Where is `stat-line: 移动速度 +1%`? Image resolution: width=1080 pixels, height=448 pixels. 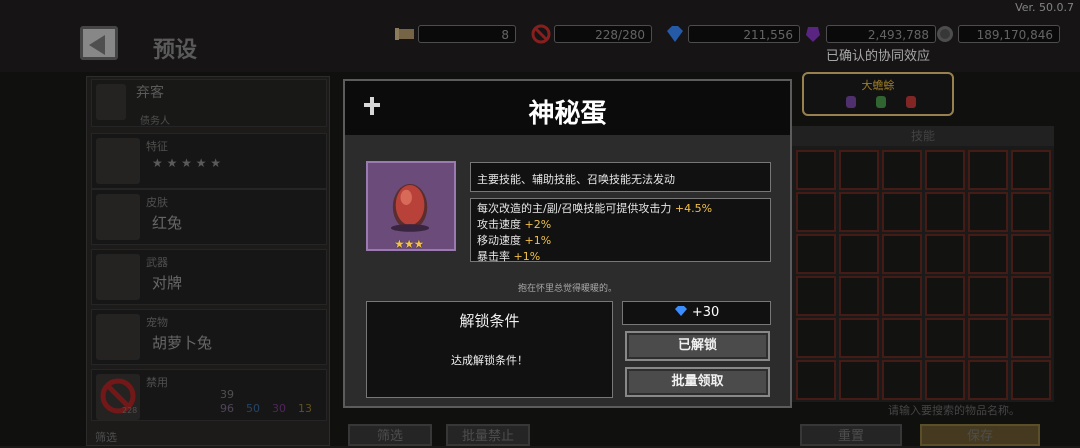
stat-line: 移动速度 +1% is located at coordinates (514, 240).